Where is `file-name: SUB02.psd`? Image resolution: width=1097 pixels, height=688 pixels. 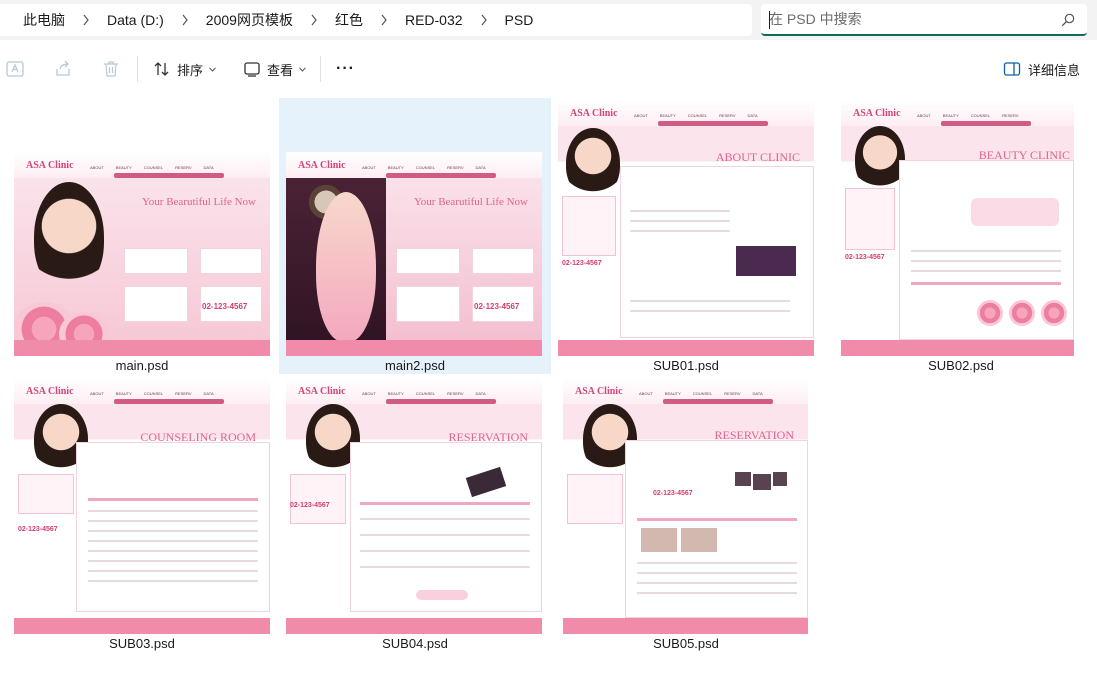 file-name: SUB02.psd is located at coordinates (961, 365).